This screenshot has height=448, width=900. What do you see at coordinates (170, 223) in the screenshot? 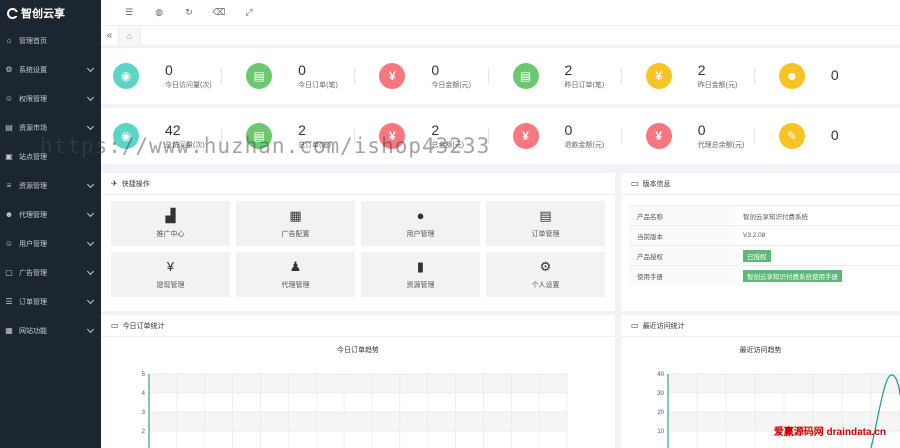
I see `quick-op-button: ▟ 推广中心` at bounding box center [170, 223].